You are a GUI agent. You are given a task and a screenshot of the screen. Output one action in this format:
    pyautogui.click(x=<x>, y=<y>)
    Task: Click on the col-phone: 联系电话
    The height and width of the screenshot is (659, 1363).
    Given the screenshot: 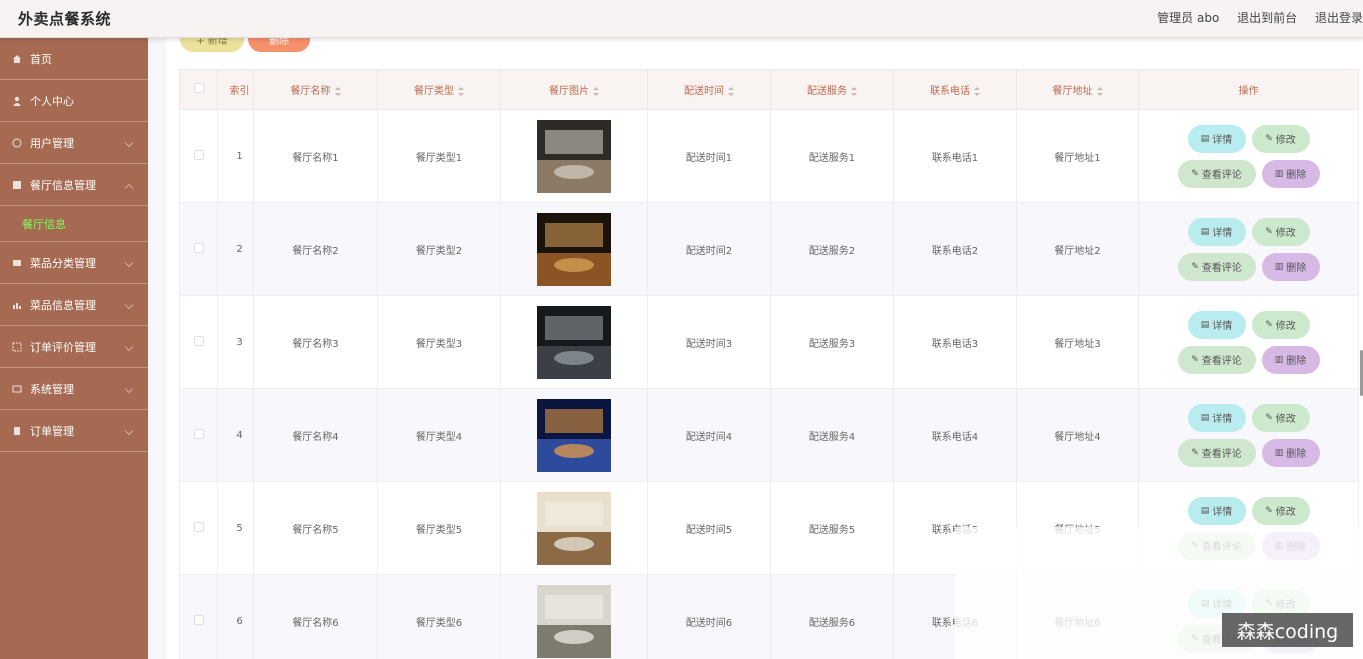 What is the action you would take?
    pyautogui.click(x=955, y=89)
    